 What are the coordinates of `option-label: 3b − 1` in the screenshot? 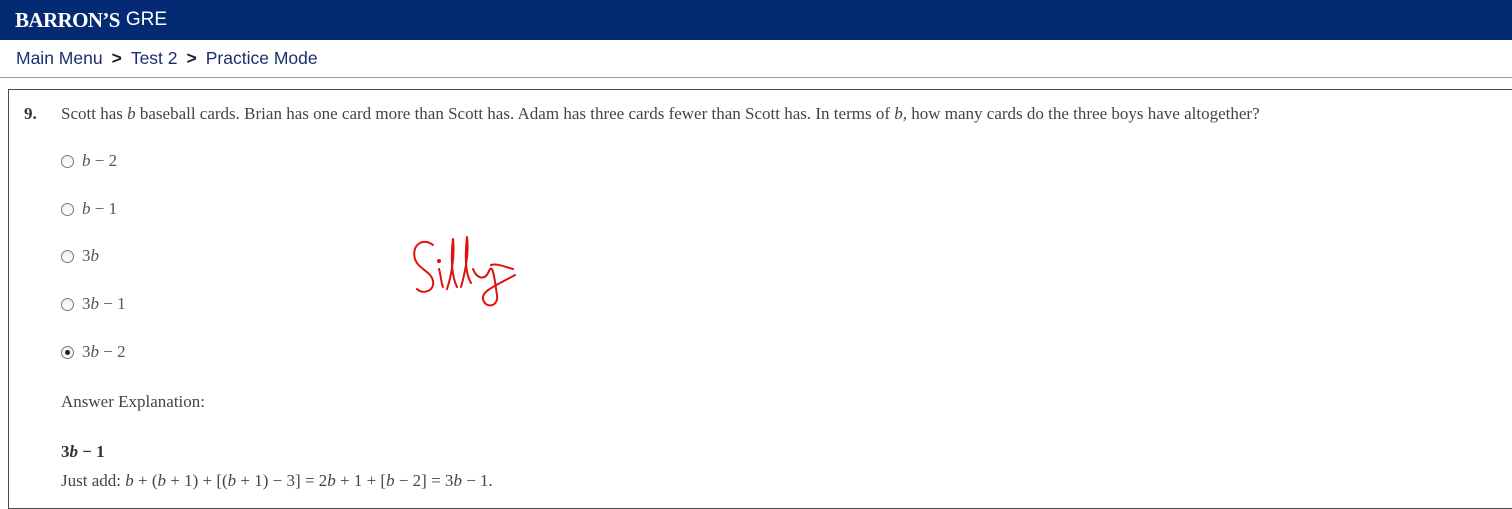 It's located at (104, 303).